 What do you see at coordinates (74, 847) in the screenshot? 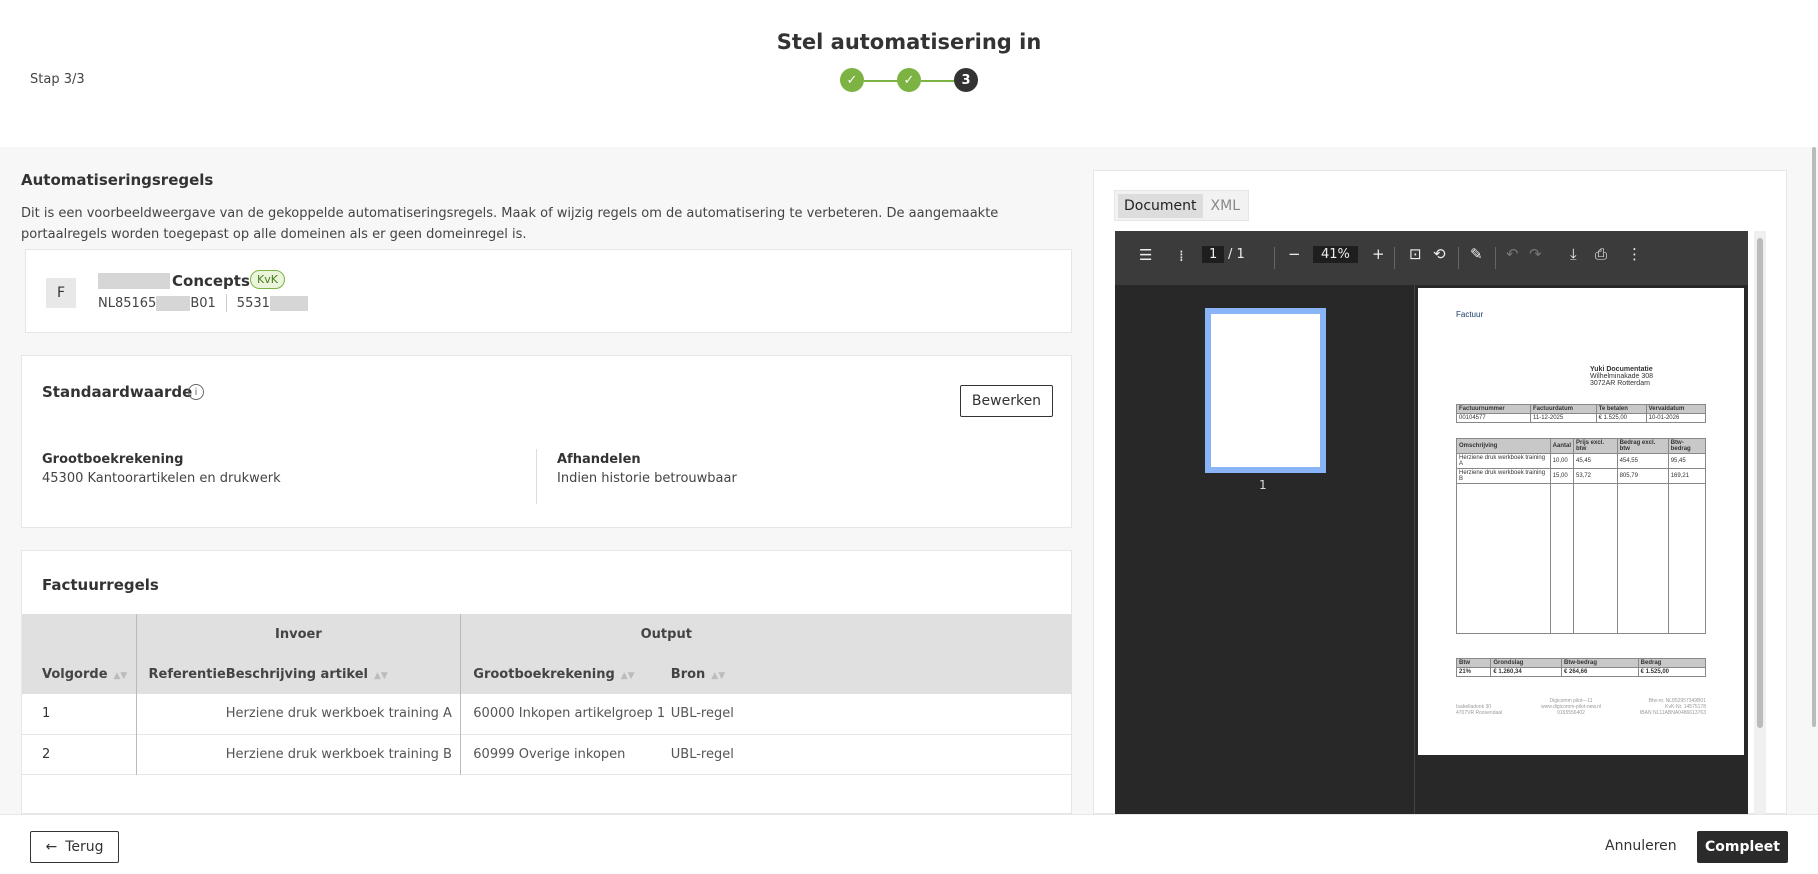
I see `back-button: ← Terug` at bounding box center [74, 847].